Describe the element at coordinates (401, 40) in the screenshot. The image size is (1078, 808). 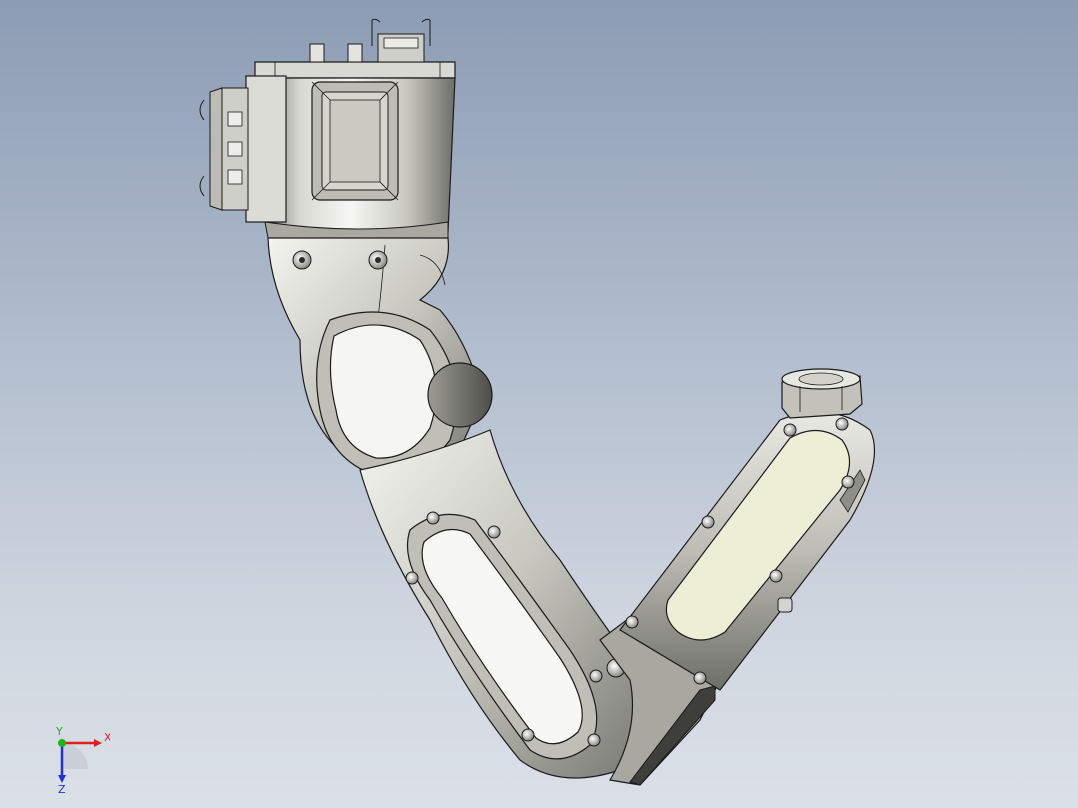
I see `top-connector` at that location.